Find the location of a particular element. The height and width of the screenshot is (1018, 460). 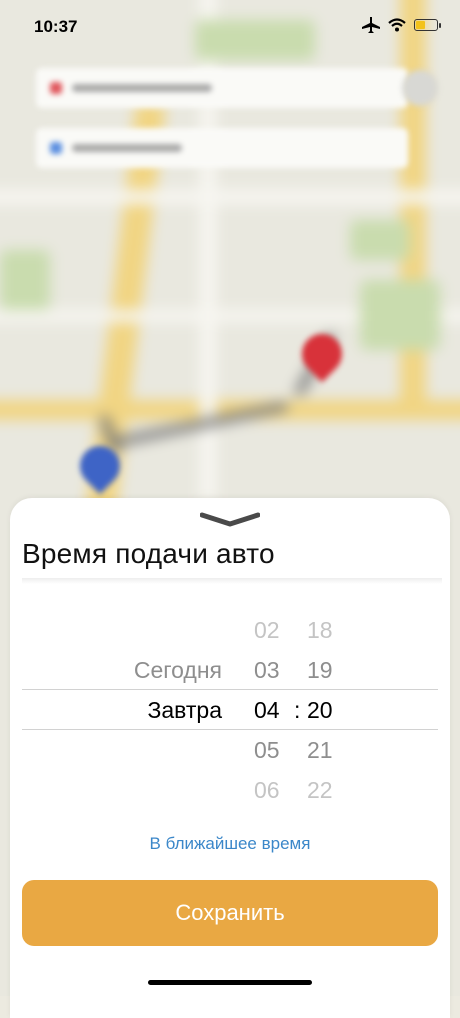

picker-hour-option: 05 is located at coordinates (267, 750).